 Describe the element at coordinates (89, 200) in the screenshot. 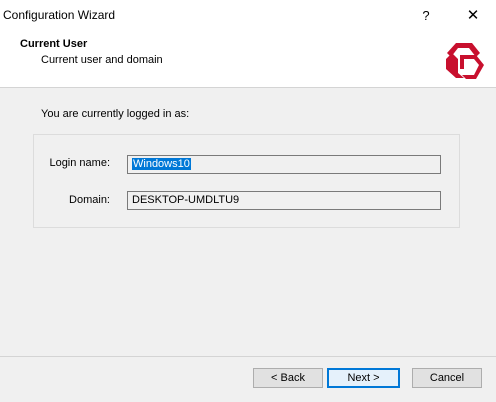

I see `domain-label: Domain:` at that location.